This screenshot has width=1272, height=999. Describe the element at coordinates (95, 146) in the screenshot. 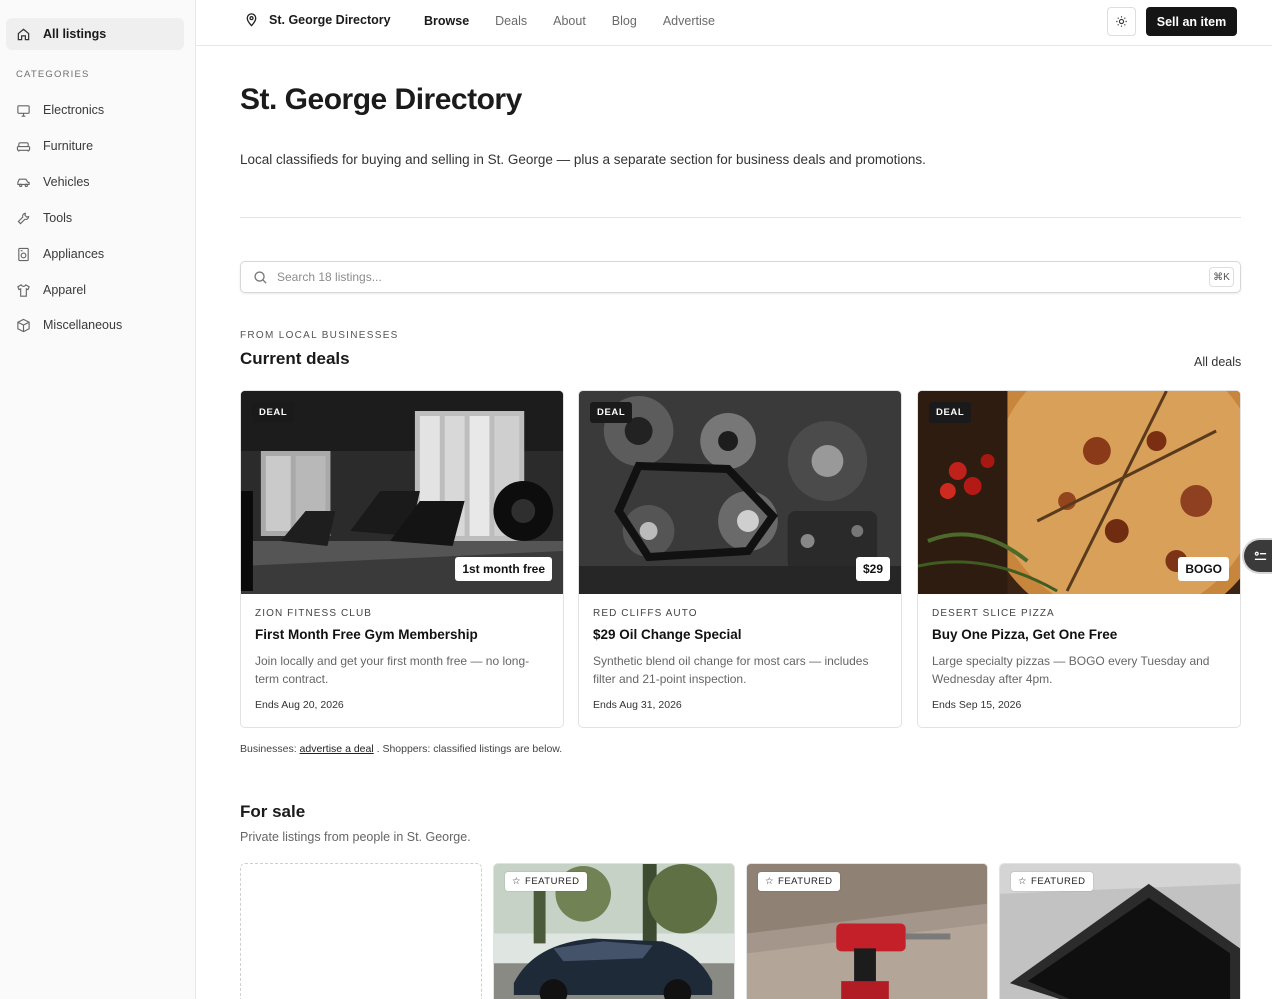

I see `sidebar-item-furniture: Furniture` at that location.